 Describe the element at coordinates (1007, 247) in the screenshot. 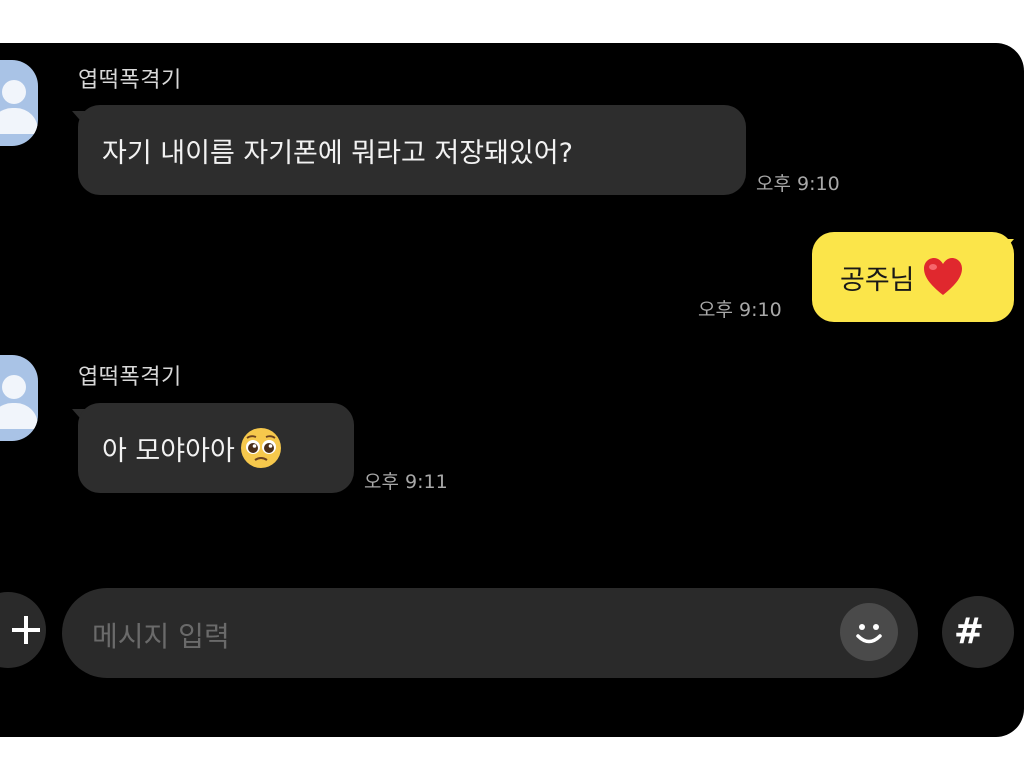

I see `bubble-tail` at that location.